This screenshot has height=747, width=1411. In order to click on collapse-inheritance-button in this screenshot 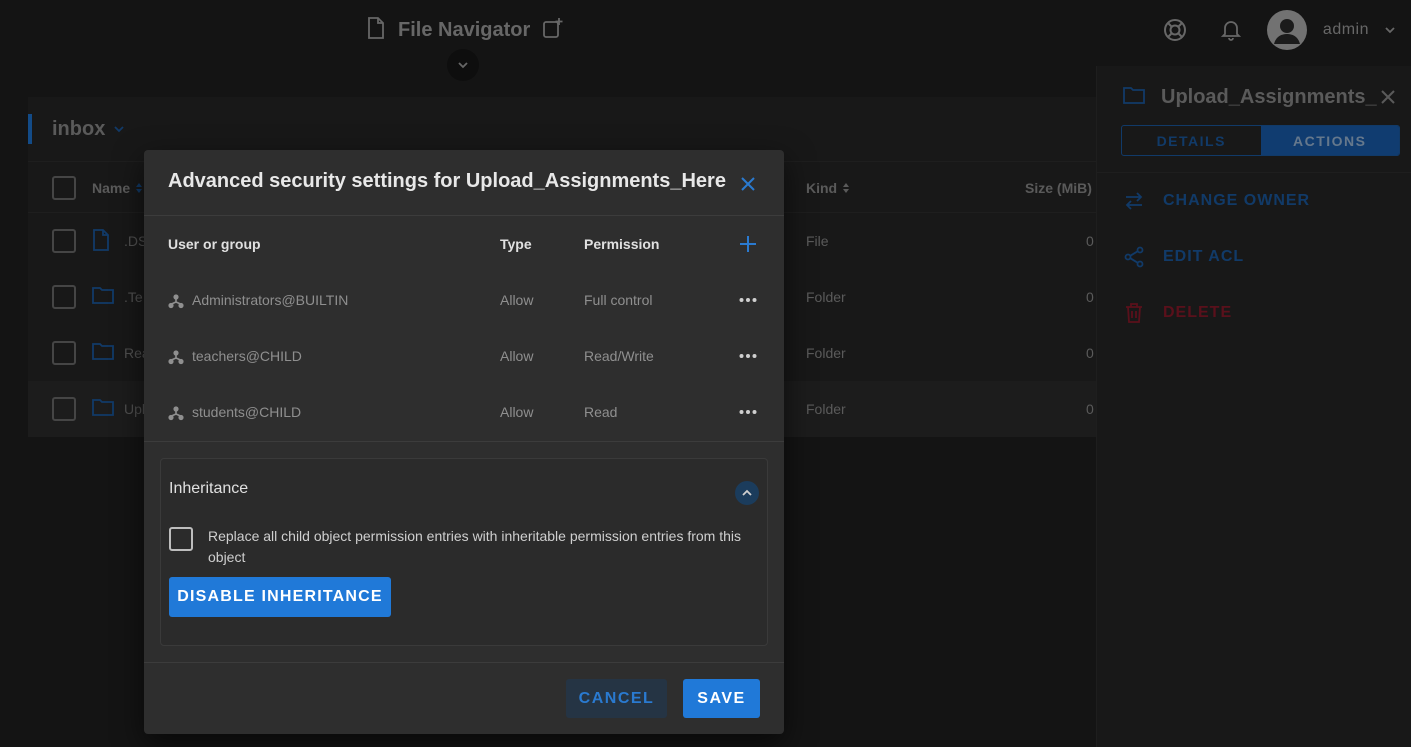, I will do `click(747, 493)`.